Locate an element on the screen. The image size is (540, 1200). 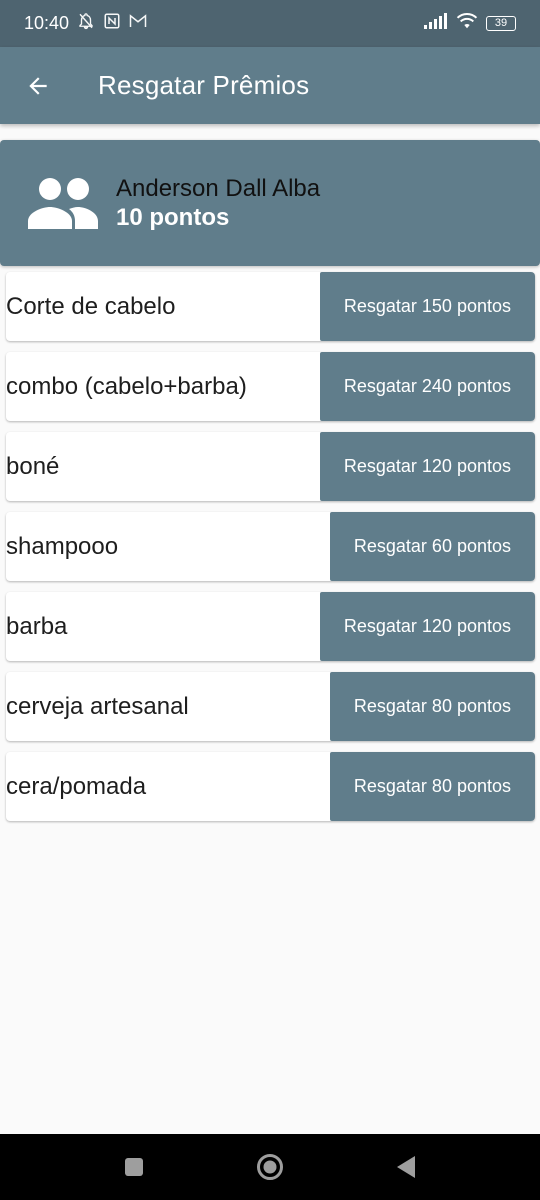
battery-icon: 39 is located at coordinates (501, 23).